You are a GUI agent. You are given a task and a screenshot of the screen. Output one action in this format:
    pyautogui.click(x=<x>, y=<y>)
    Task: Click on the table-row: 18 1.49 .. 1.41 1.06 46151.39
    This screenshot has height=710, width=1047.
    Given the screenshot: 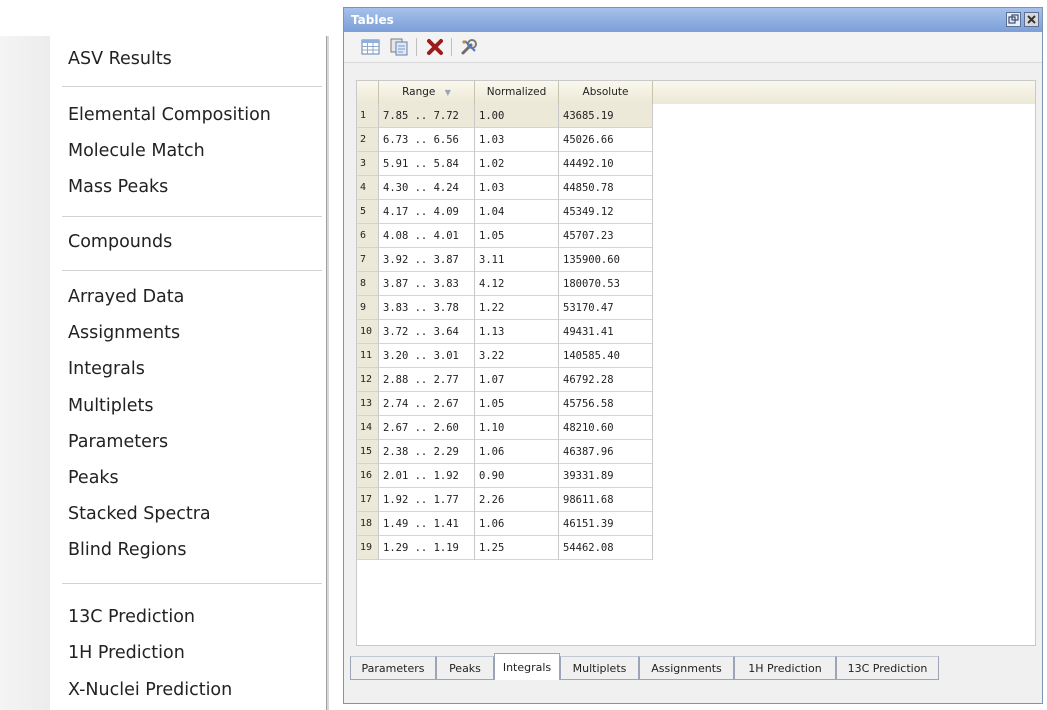 What is the action you would take?
    pyautogui.click(x=505, y=524)
    